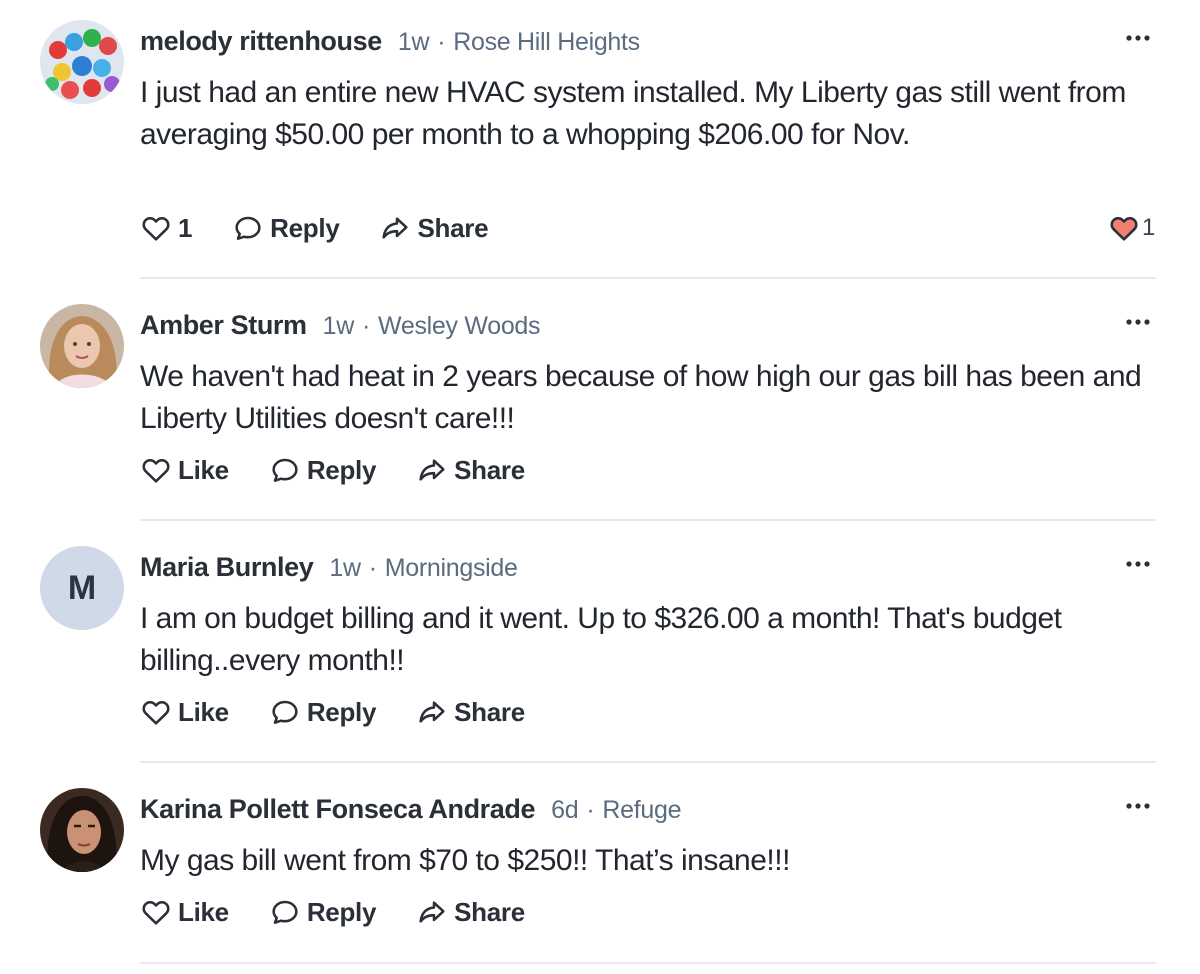 The image size is (1200, 974). I want to click on heart-filled-icon, so click(1124, 229).